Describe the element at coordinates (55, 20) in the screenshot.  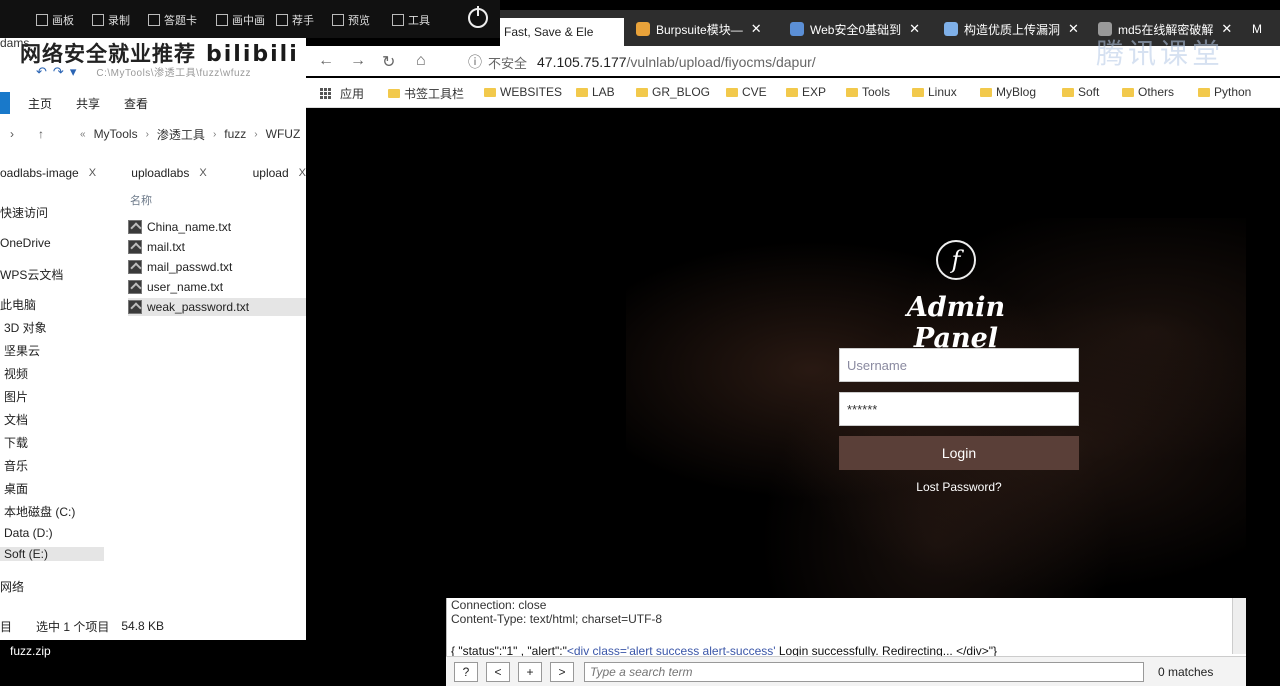
I see `recorder-tool: 画板` at that location.